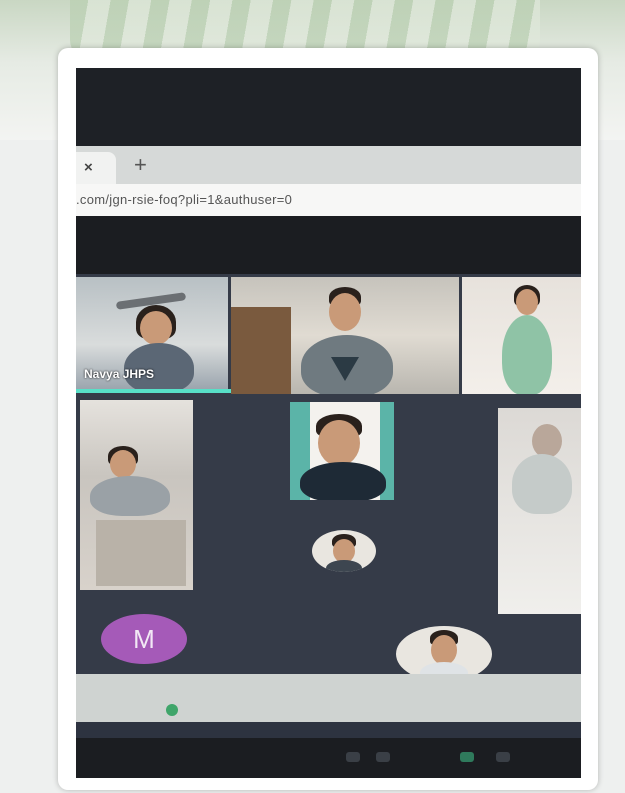 The image size is (625, 793). What do you see at coordinates (344, 551) in the screenshot?
I see `participant-avatar` at bounding box center [344, 551].